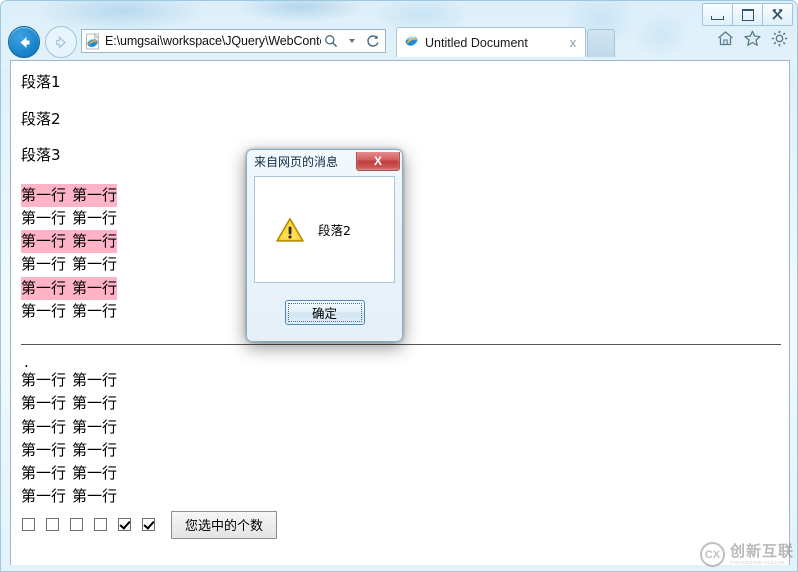 This screenshot has height=572, width=798. I want to click on dialog-message: 段落2, so click(334, 230).